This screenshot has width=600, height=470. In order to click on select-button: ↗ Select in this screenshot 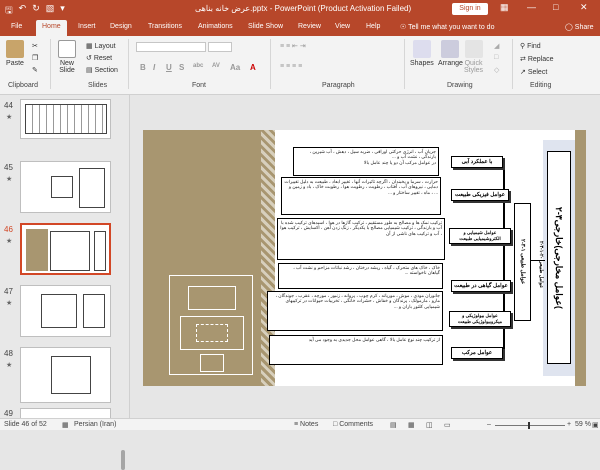, I will do `click(533, 72)`.